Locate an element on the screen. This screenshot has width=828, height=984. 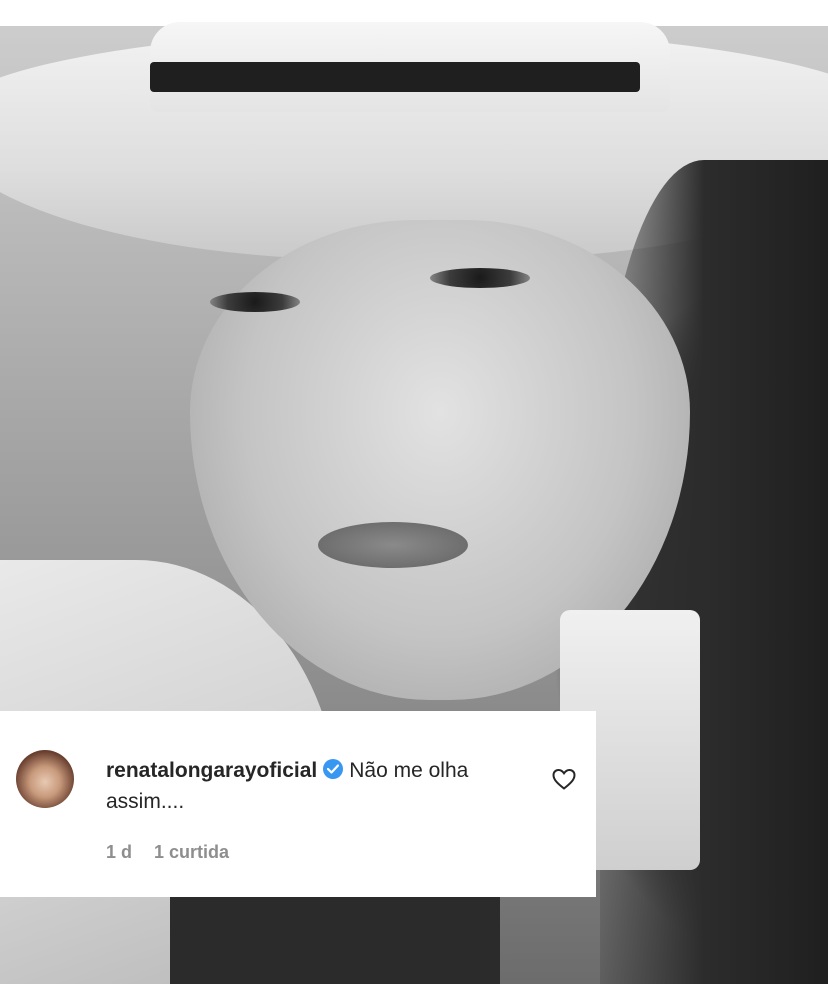
hat-band is located at coordinates (395, 77).